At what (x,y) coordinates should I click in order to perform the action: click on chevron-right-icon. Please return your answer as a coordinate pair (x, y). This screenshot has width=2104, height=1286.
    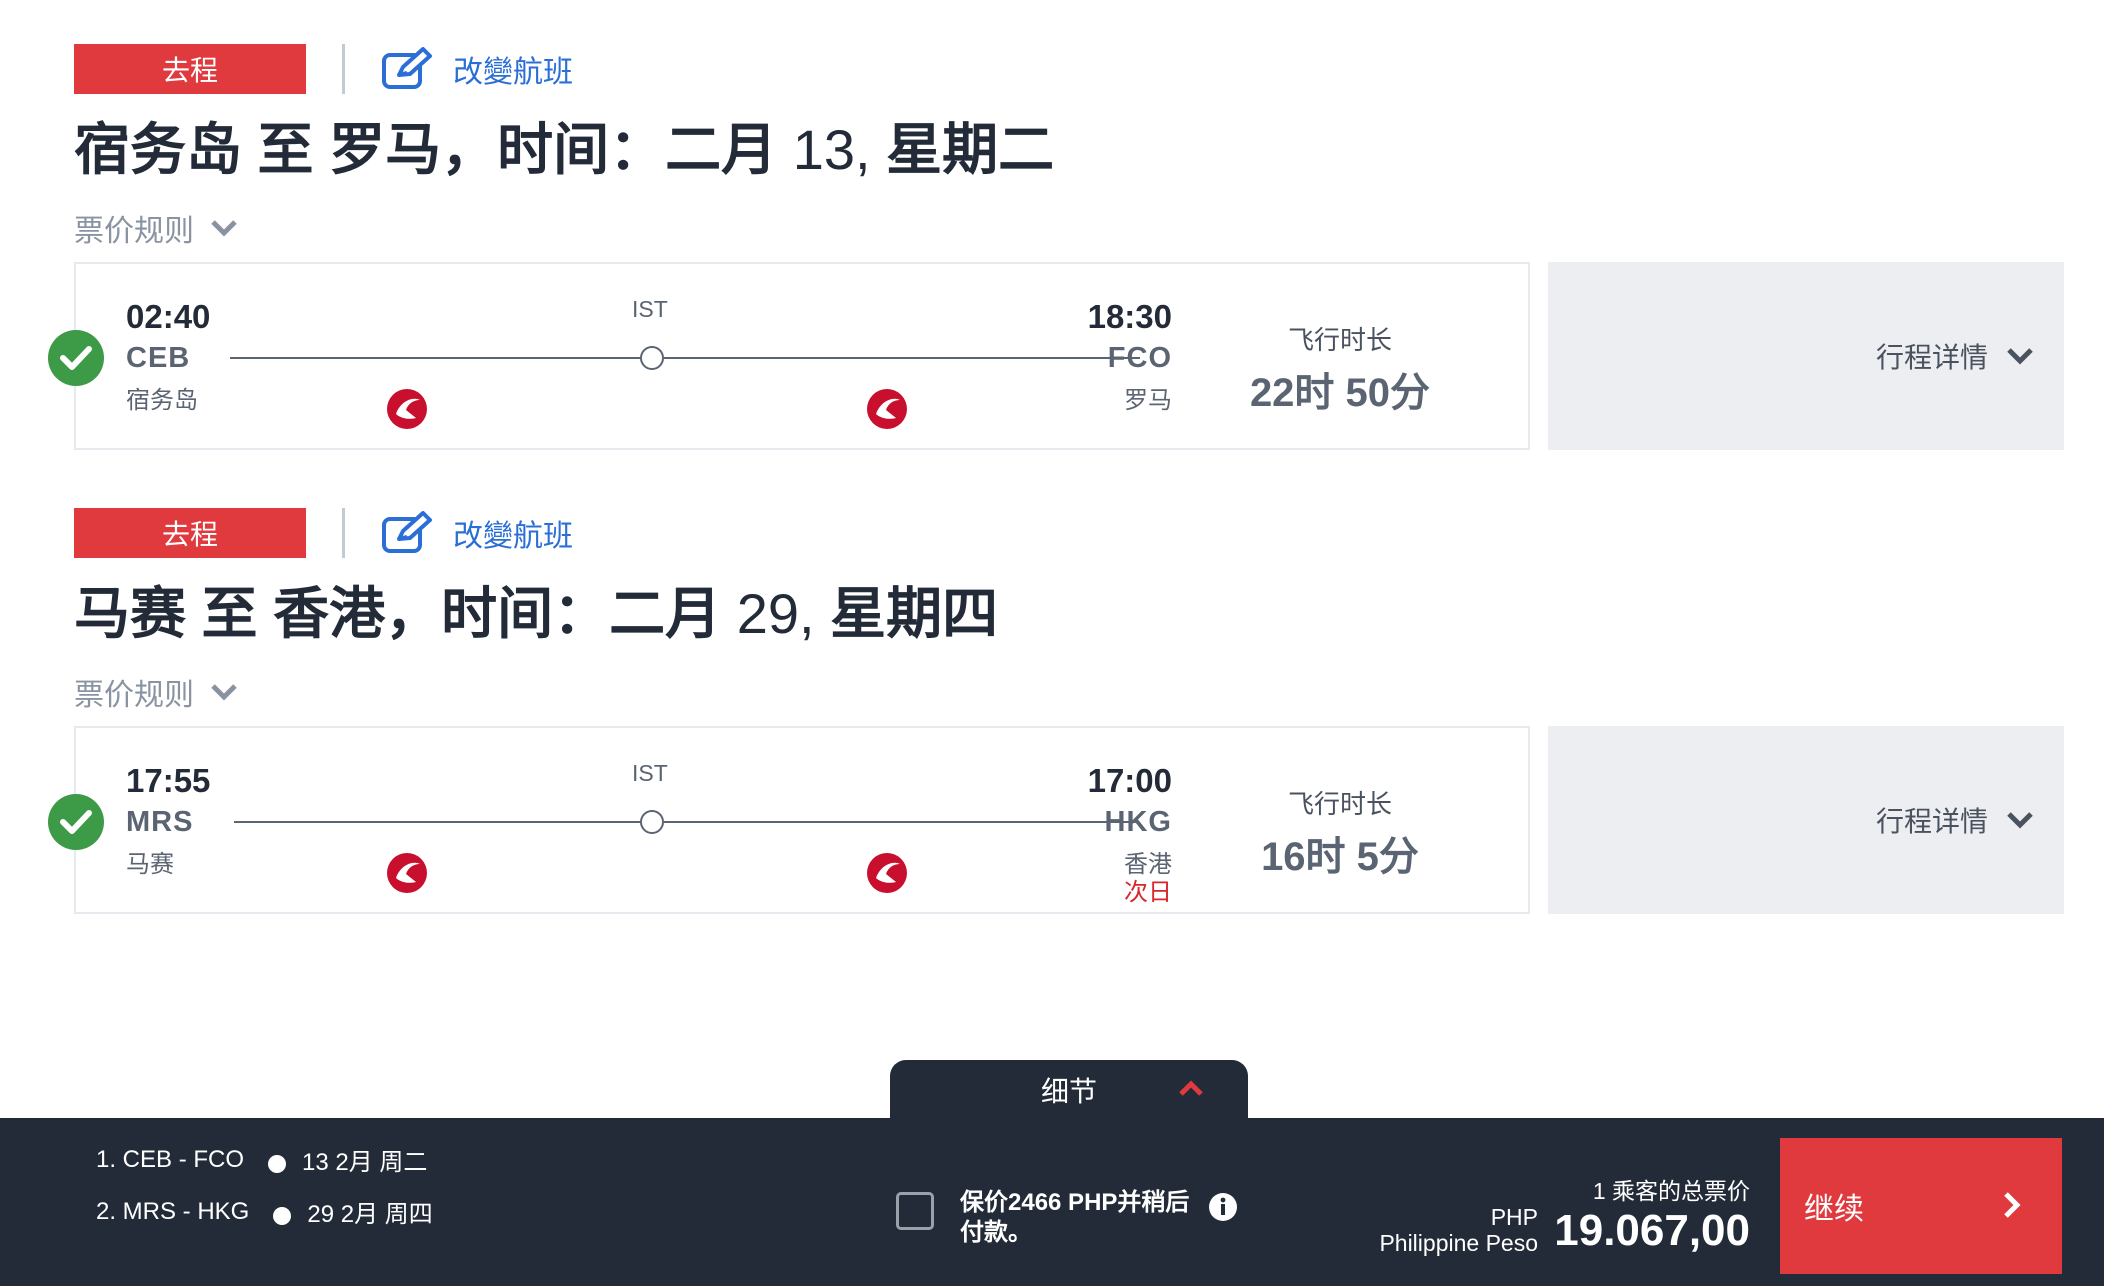
    Looking at the image, I should click on (2012, 1205).